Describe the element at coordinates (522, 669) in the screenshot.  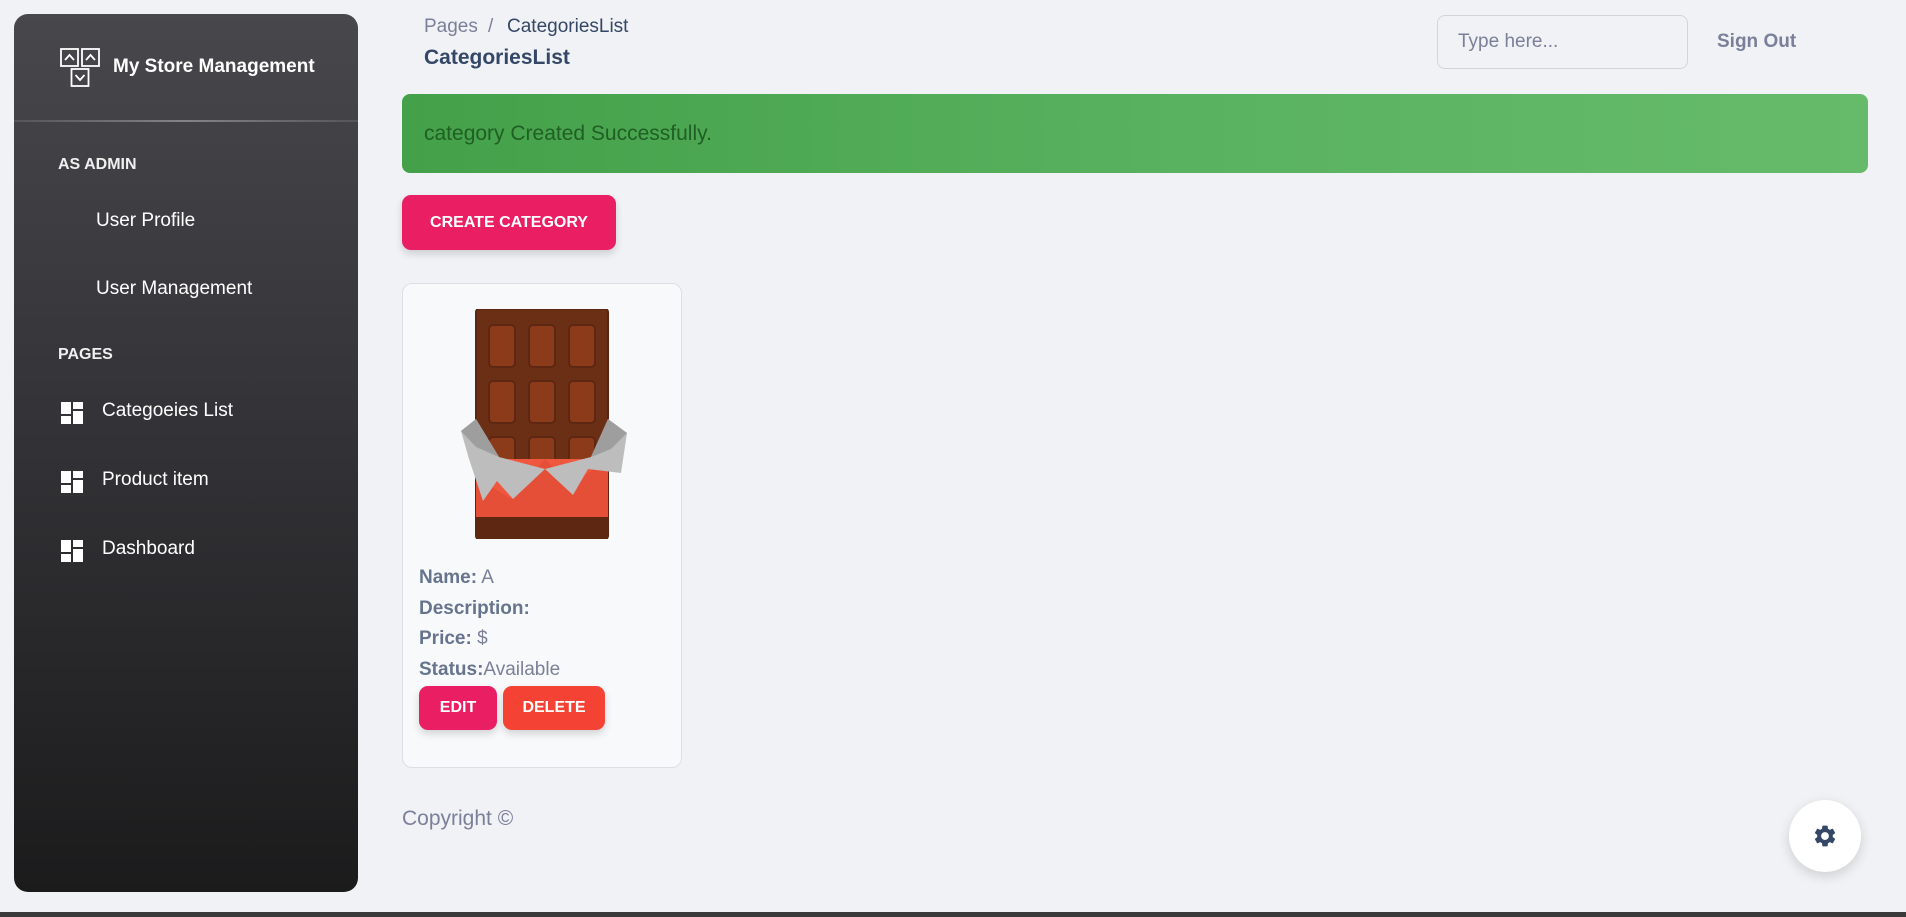
I see `card-status-value: Available` at that location.